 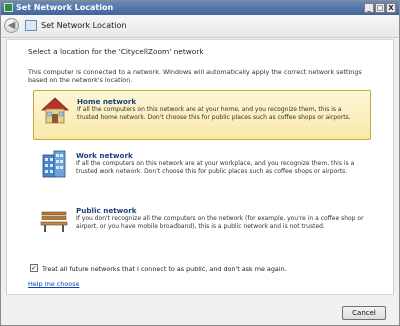 I want to click on treat-as-public-checkbox: ✓, so click(x=34, y=268).